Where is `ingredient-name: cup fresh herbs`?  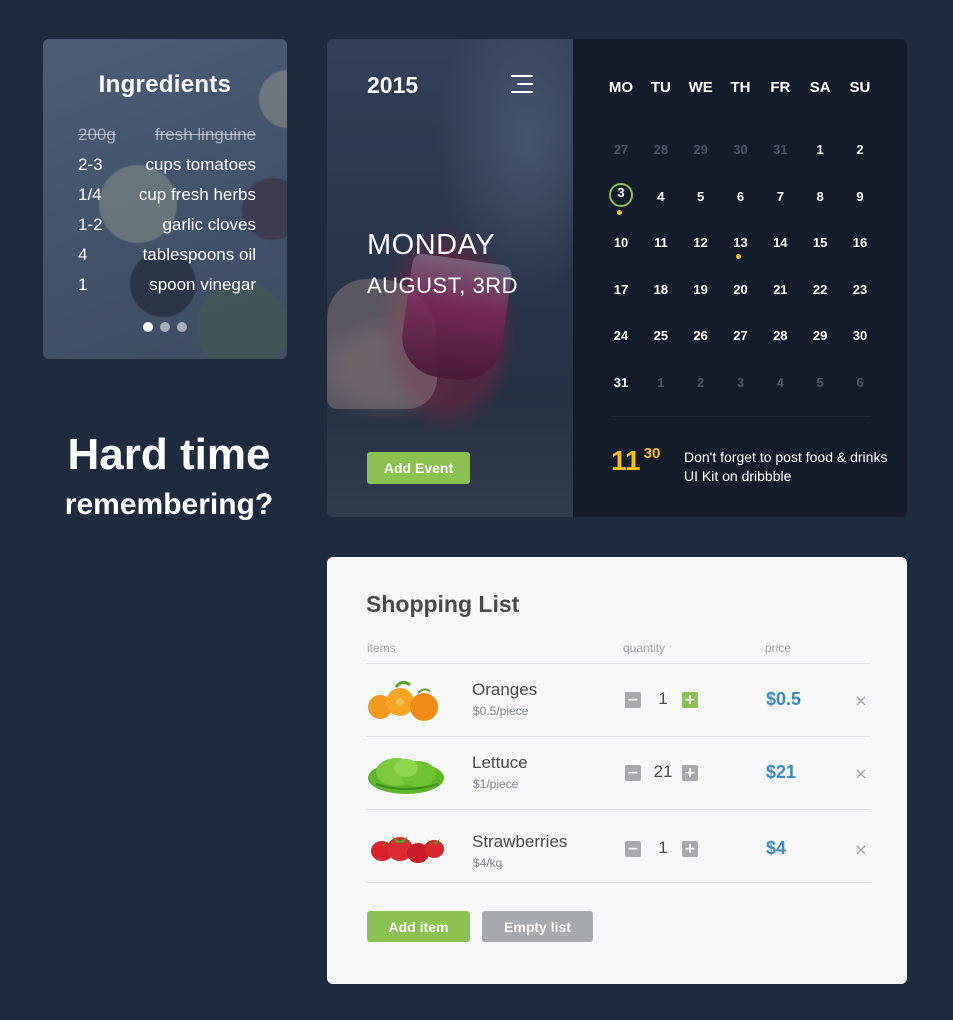
ingredient-name: cup fresh herbs is located at coordinates (197, 194).